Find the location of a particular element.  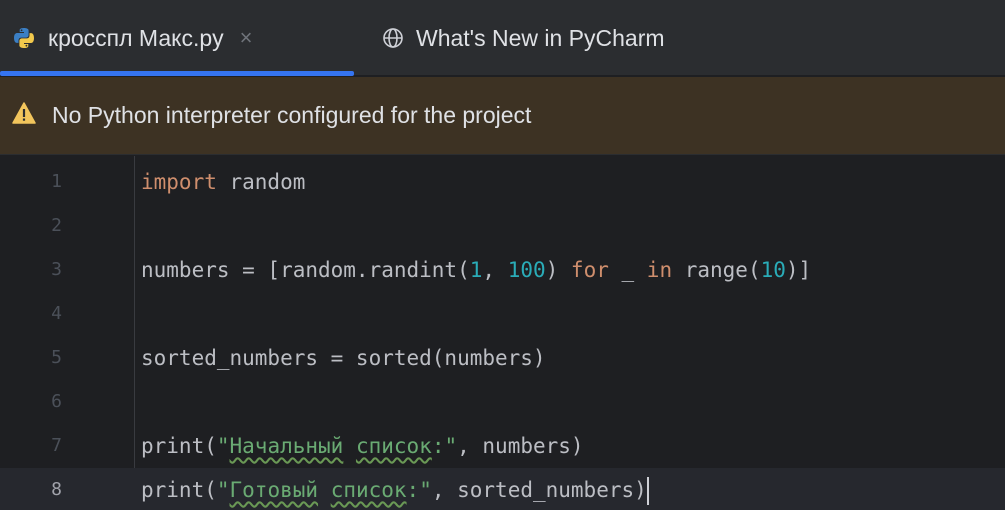

line-number: 6 is located at coordinates (56, 401).